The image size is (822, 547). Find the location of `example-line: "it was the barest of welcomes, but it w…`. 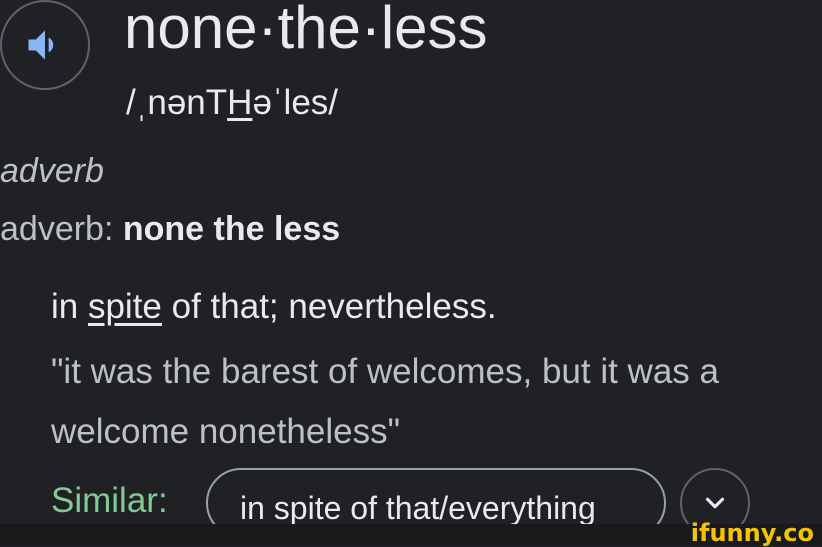

example-line: "it was the barest of welcomes, but it w… is located at coordinates (385, 371).